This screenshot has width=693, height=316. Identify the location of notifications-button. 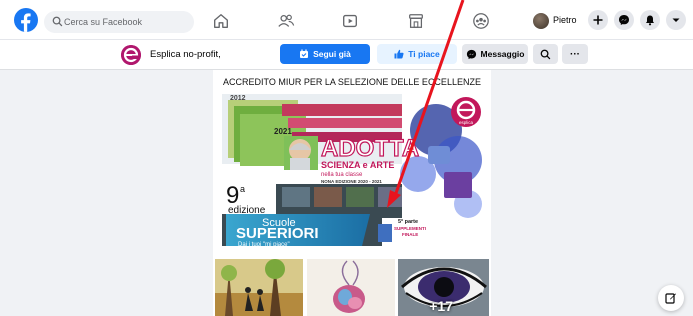
(650, 20).